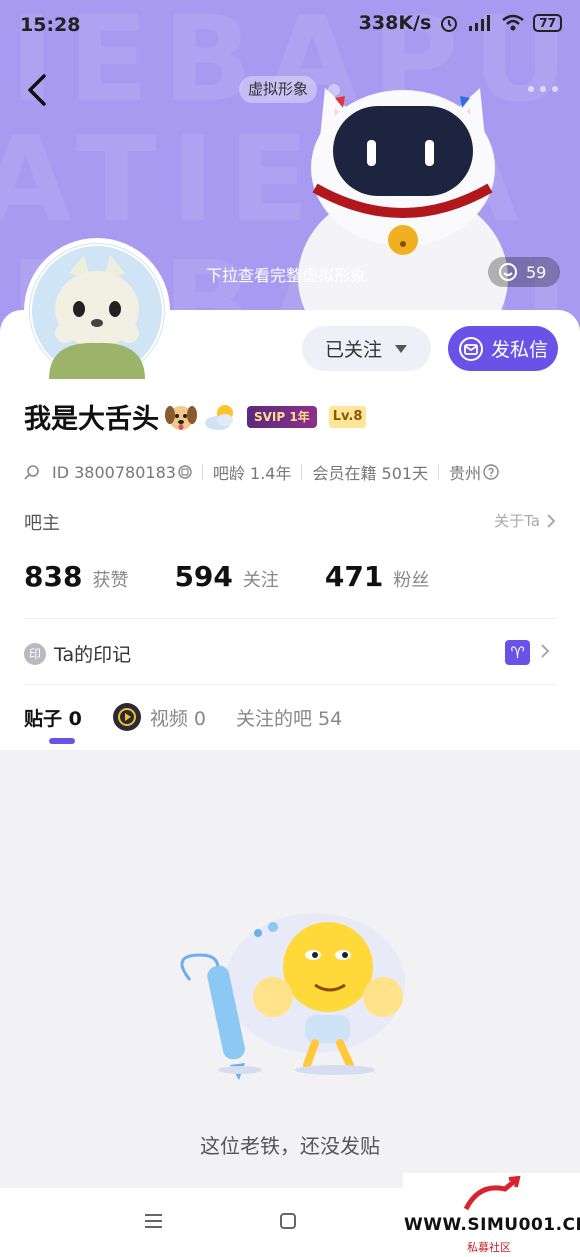  What do you see at coordinates (153, 1221) in the screenshot?
I see `menu-icon` at bounding box center [153, 1221].